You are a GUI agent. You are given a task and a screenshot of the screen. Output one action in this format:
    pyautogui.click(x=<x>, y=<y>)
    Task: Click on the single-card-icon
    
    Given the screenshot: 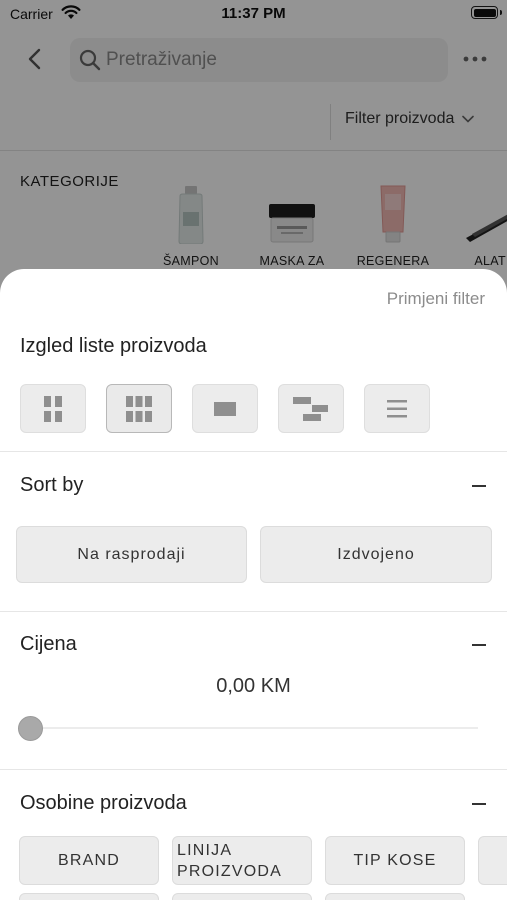 What is the action you would take?
    pyautogui.click(x=225, y=408)
    